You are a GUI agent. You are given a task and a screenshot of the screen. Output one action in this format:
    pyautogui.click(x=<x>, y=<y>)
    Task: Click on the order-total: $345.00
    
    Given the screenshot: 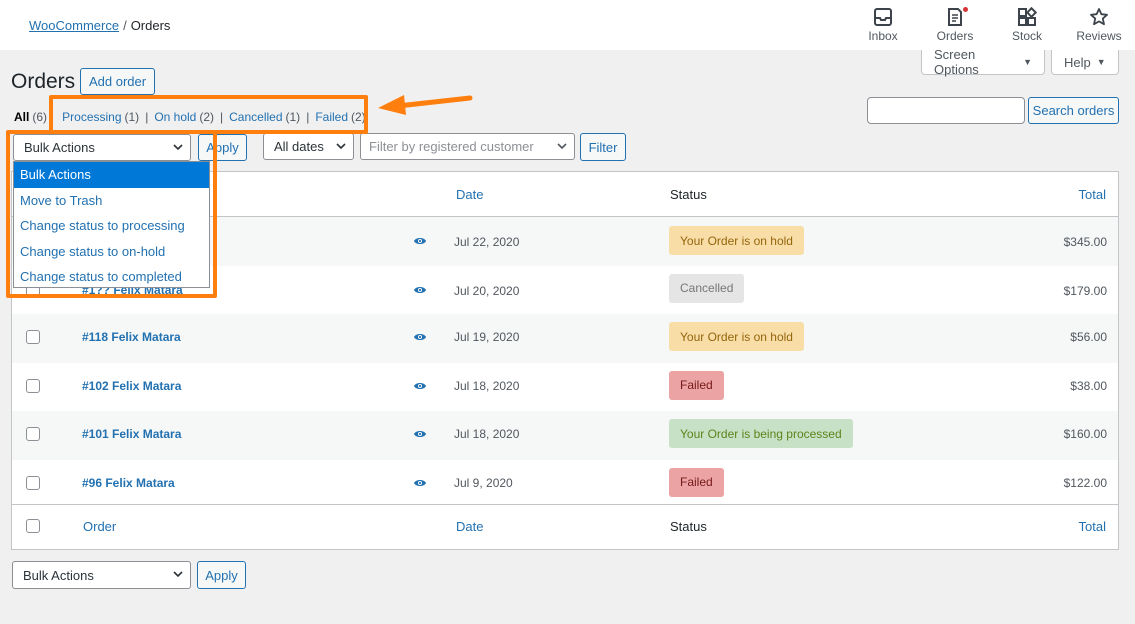 What is the action you would take?
    pyautogui.click(x=1085, y=242)
    